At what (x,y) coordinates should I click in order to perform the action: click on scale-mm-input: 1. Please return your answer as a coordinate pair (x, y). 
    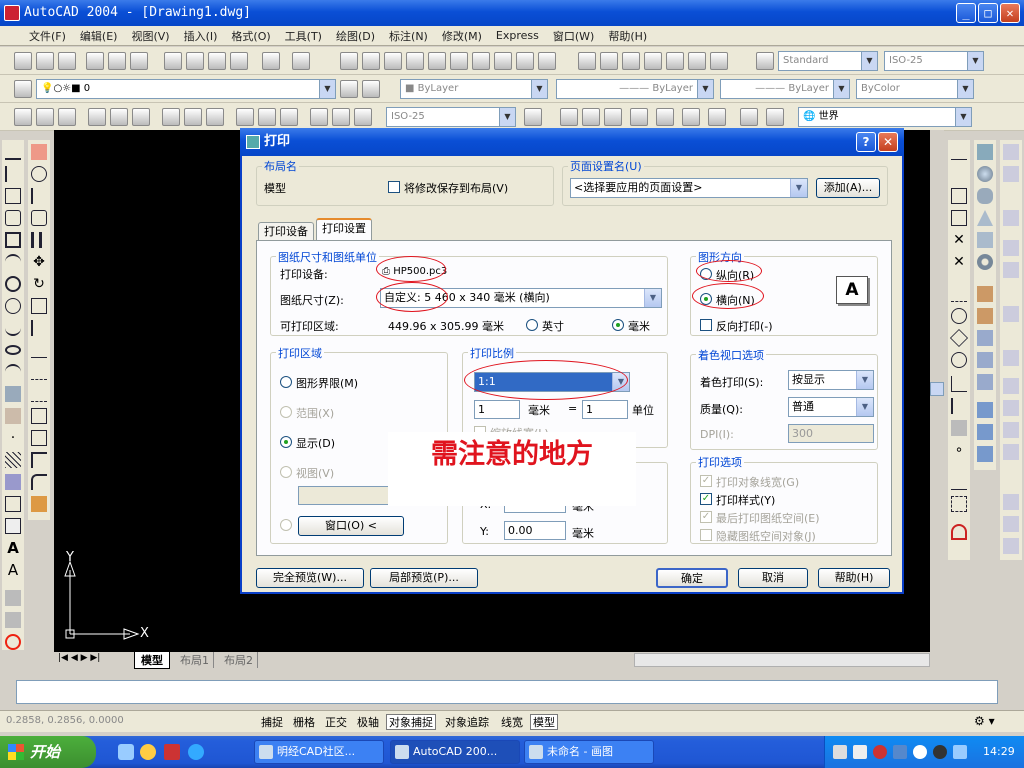
    Looking at the image, I should click on (497, 409).